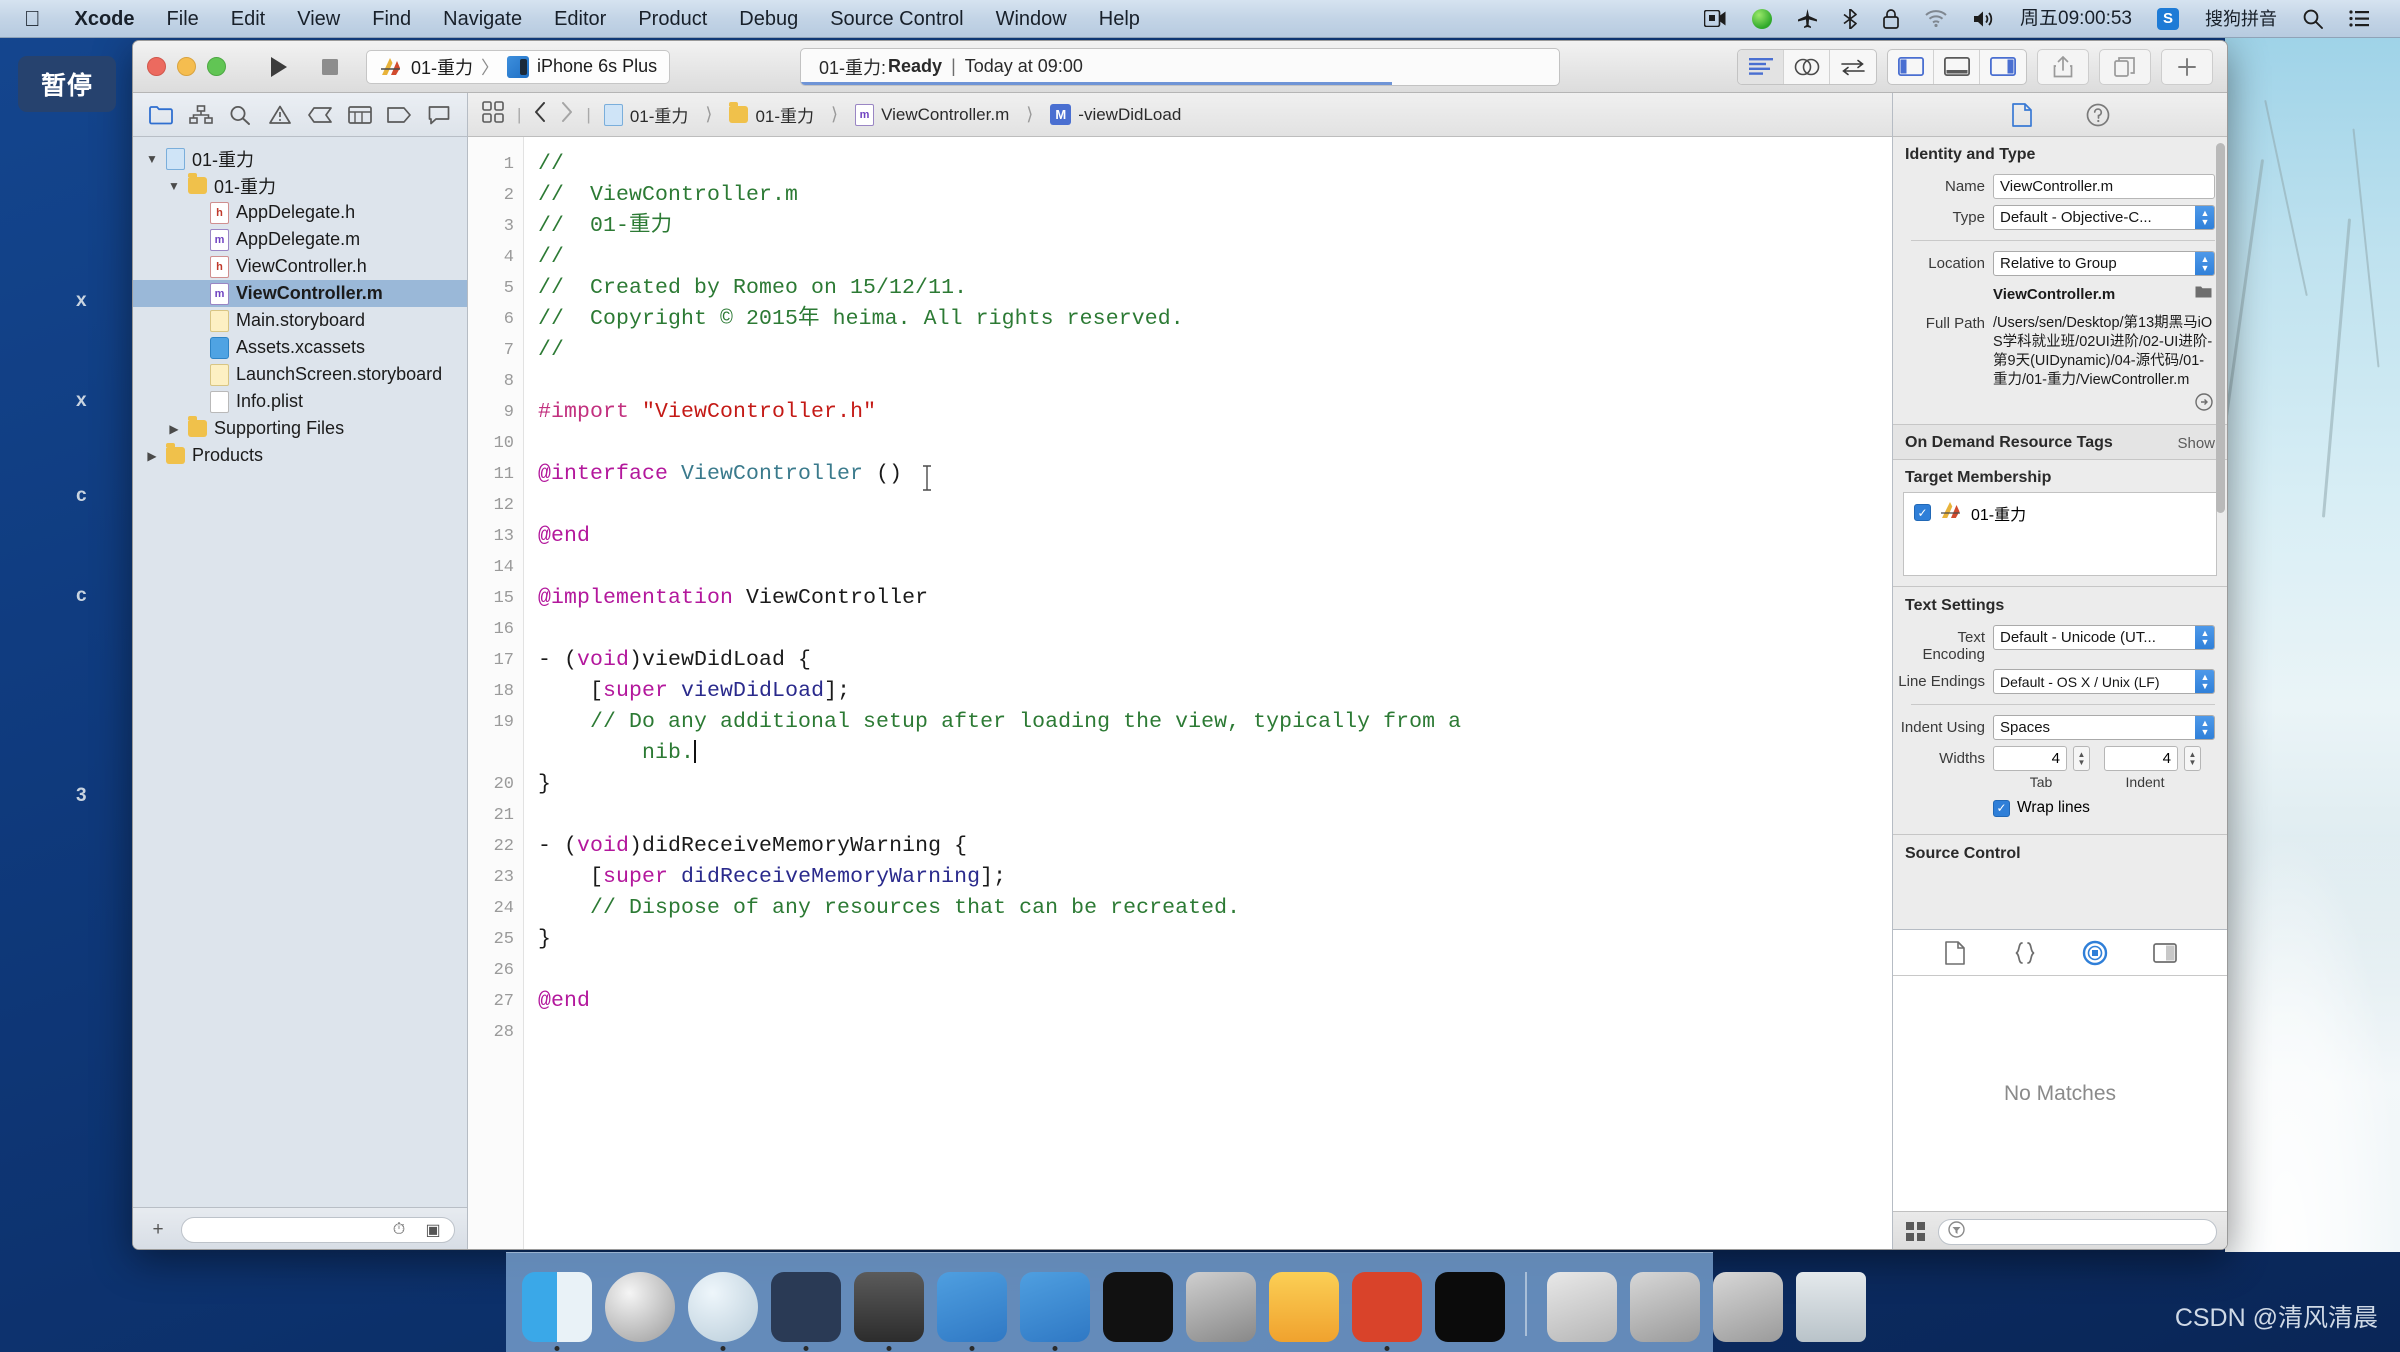 The width and height of the screenshot is (2400, 1352). What do you see at coordinates (2104, 637) in the screenshot?
I see `text-encoding-select: Default - Unicode (UT... ▲ ▼` at bounding box center [2104, 637].